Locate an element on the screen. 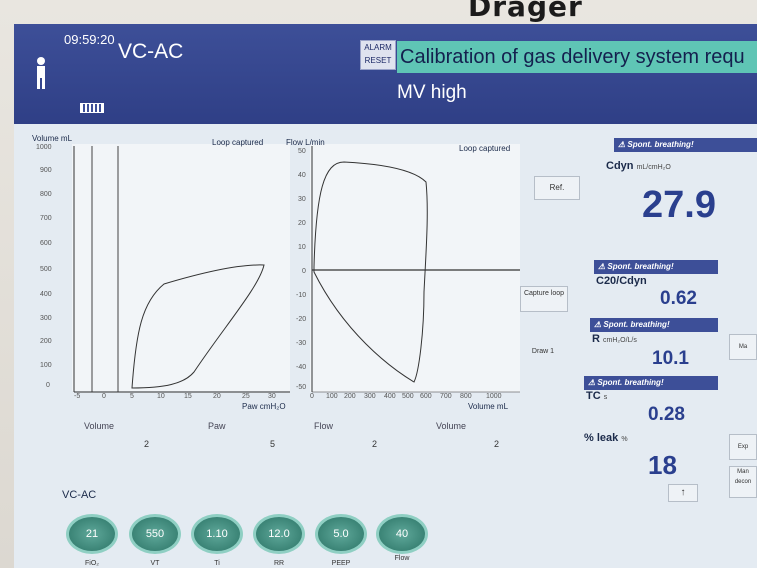 This screenshot has width=757, height=568. fv-ytick: -50 is located at coordinates (301, 387).